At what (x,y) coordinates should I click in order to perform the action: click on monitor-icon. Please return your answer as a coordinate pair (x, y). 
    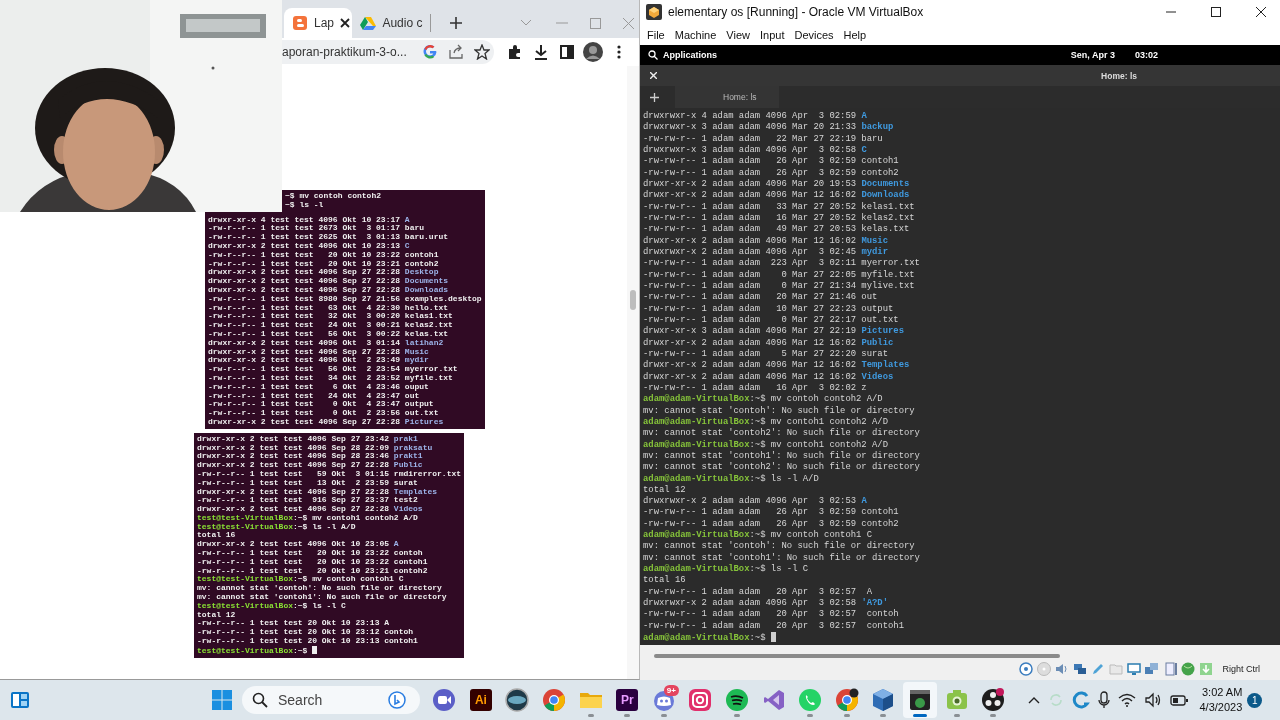
    Looking at the image, I should click on (1134, 669).